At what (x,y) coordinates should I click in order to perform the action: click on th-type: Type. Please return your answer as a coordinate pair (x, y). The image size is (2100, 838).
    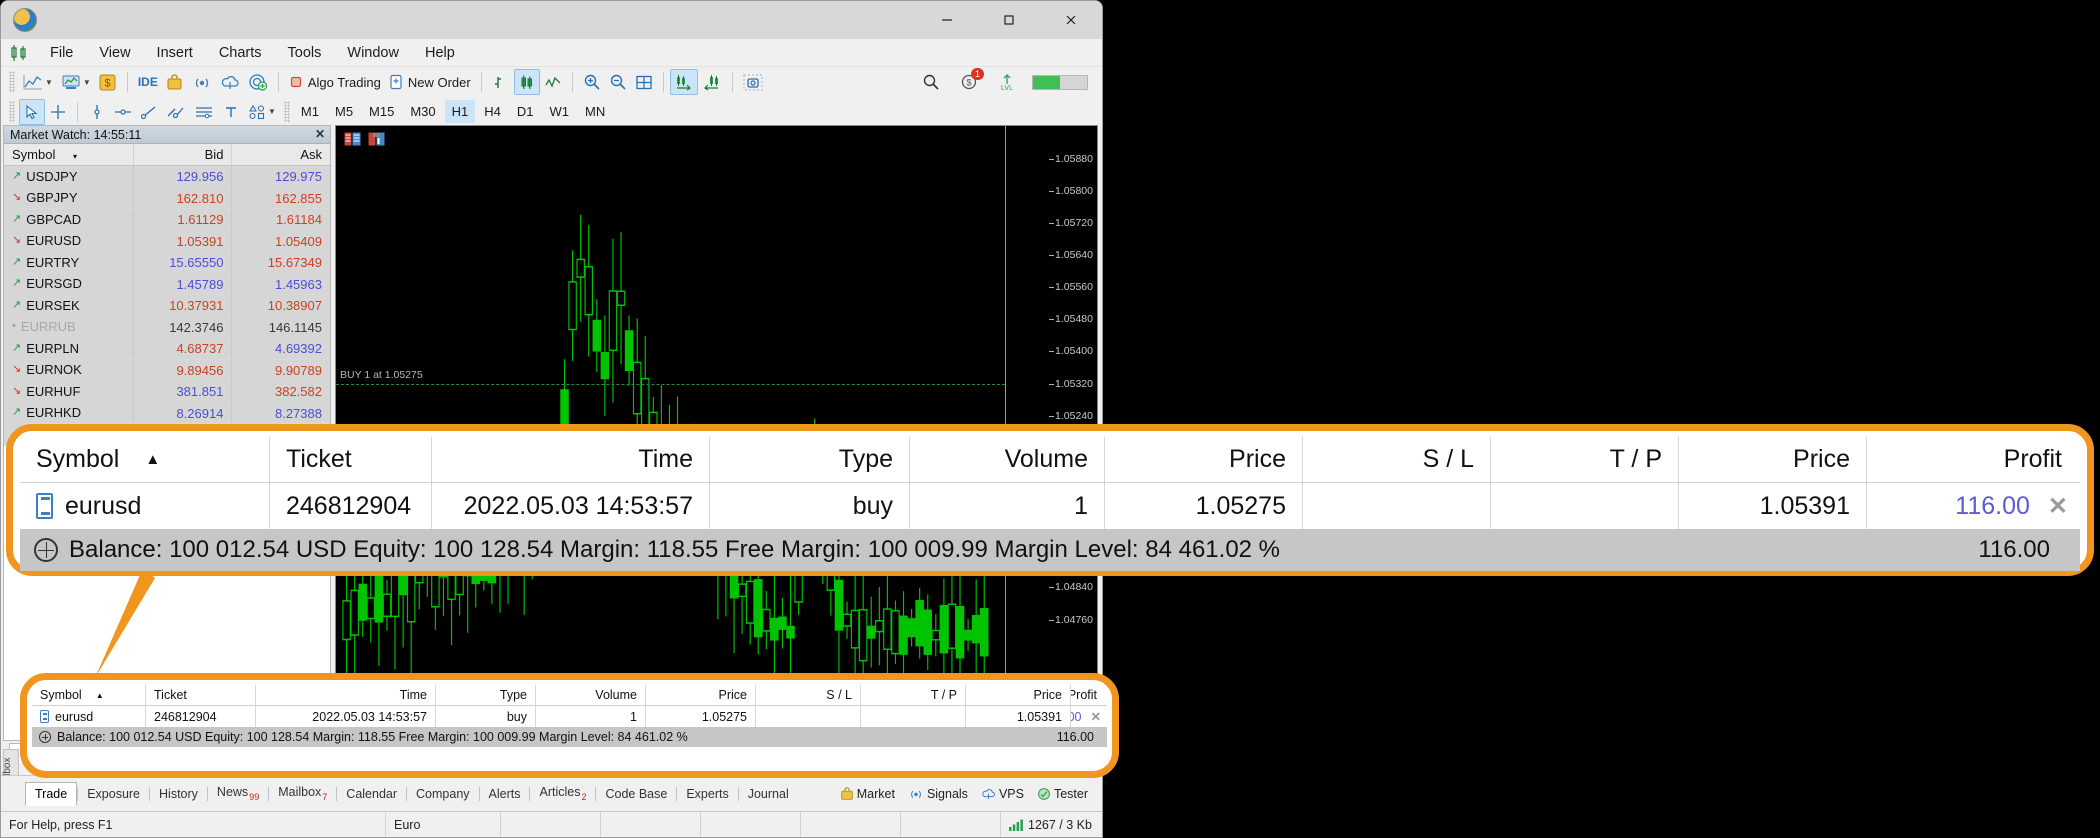
    Looking at the image, I should click on (486, 695).